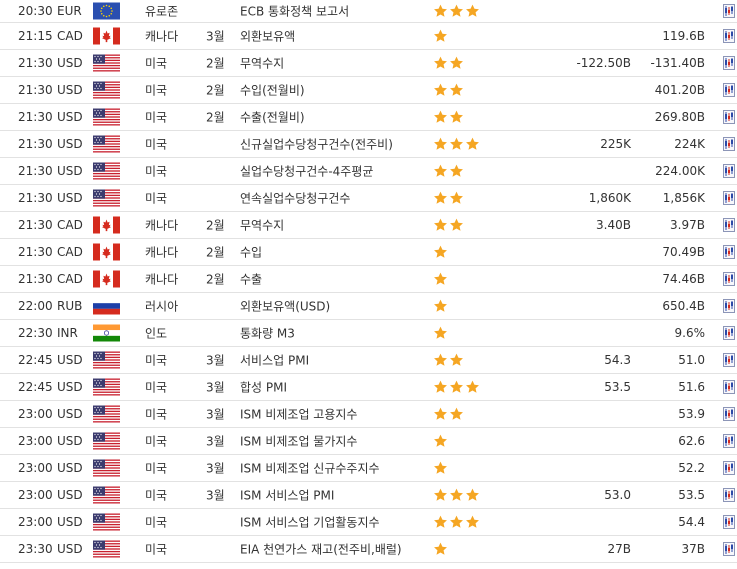 The height and width of the screenshot is (569, 737). Describe the element at coordinates (619, 549) in the screenshot. I see `forecast-cell: 27B` at that location.